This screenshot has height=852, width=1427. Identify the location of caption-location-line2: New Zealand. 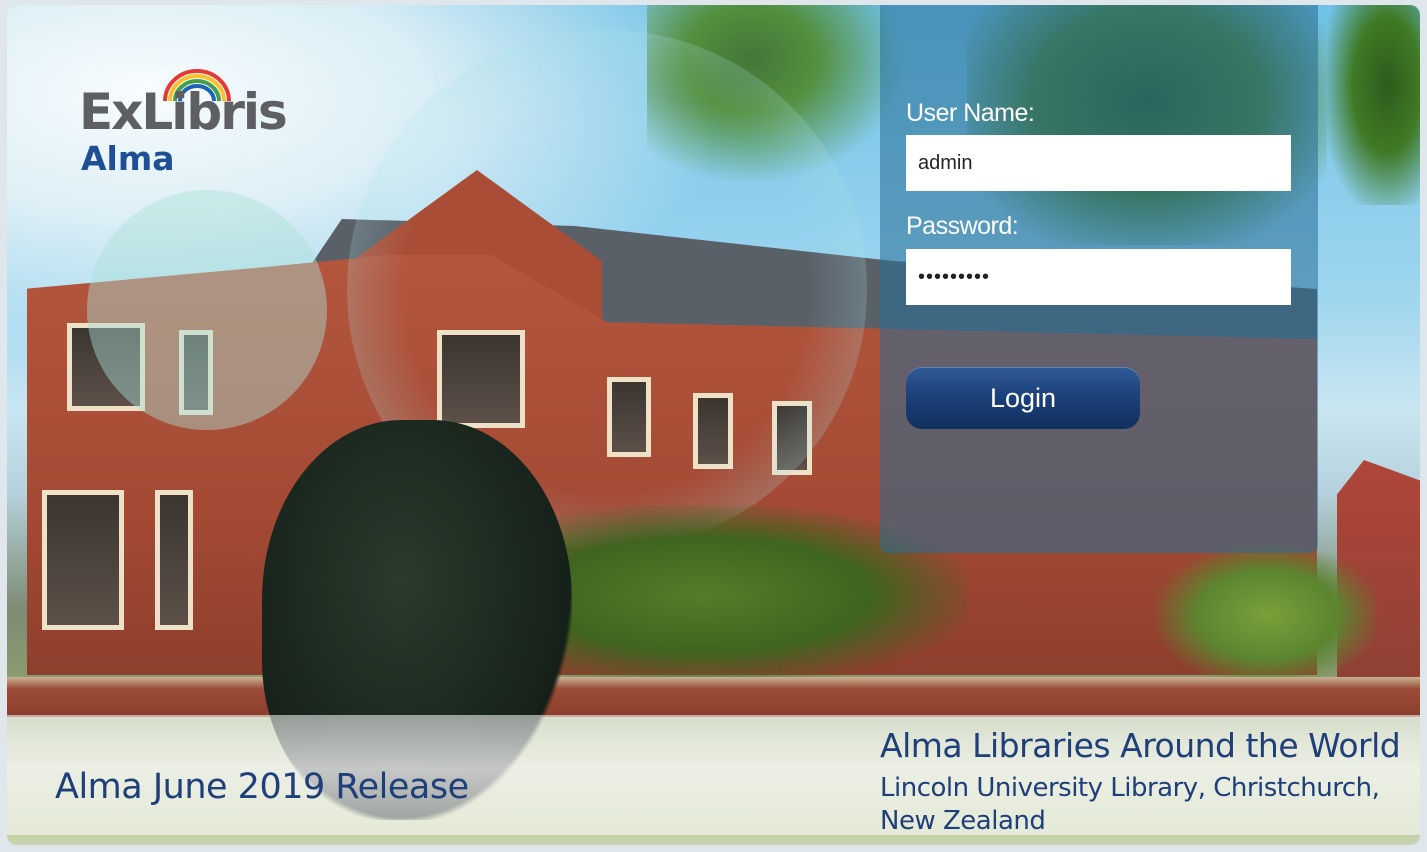
(963, 821).